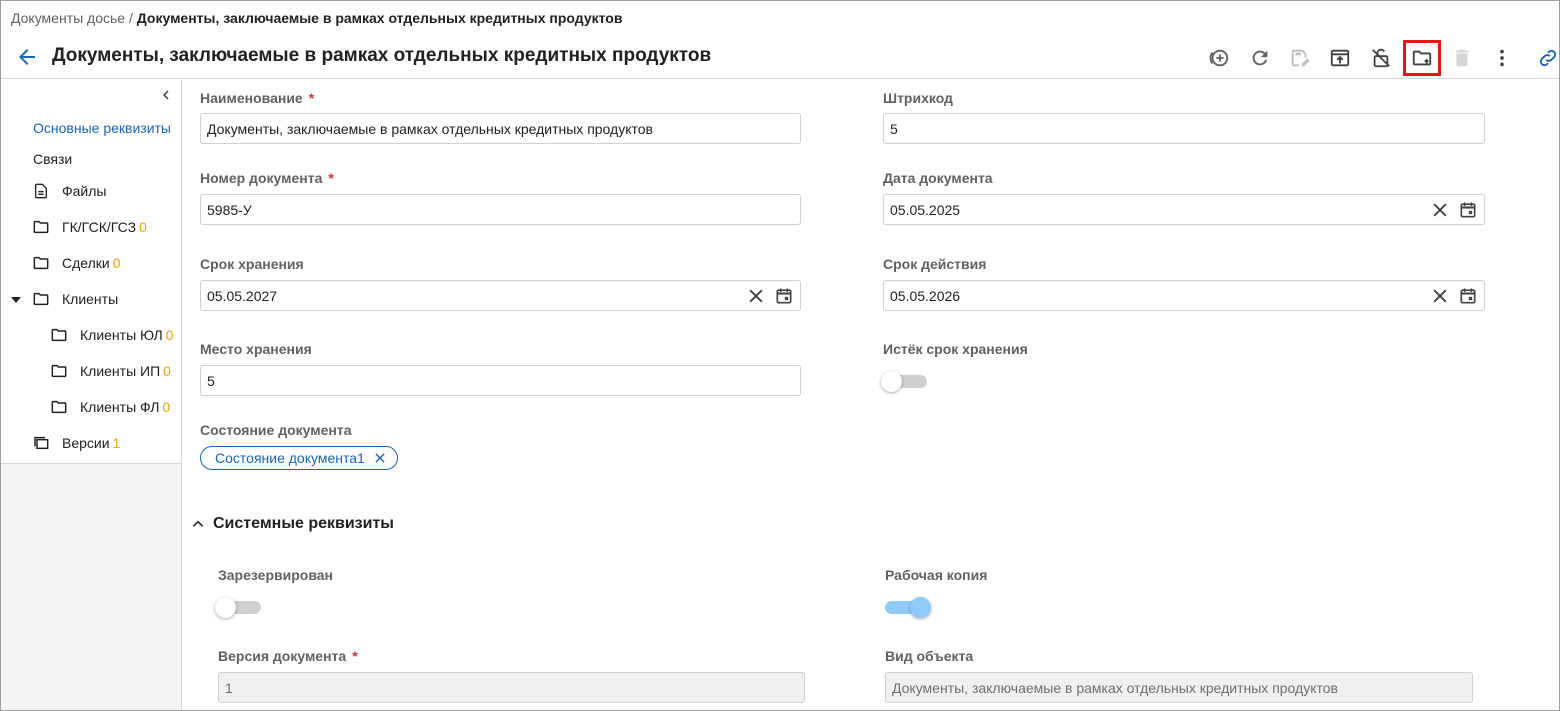  What do you see at coordinates (1502, 58) in the screenshot?
I see `more-vertical-icon` at bounding box center [1502, 58].